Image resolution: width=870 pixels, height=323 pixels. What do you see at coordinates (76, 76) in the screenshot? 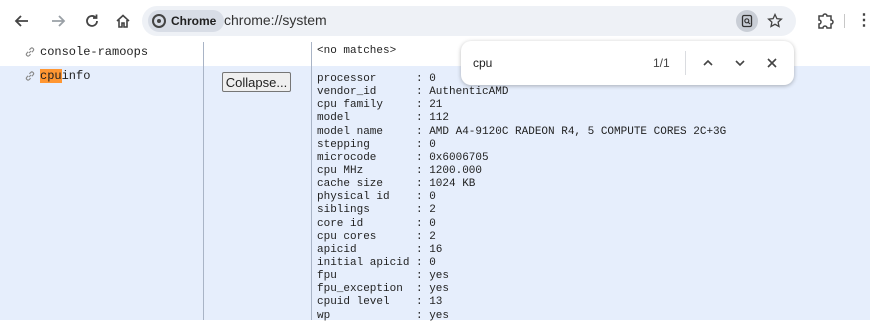
I see `row-name-rest: info` at bounding box center [76, 76].